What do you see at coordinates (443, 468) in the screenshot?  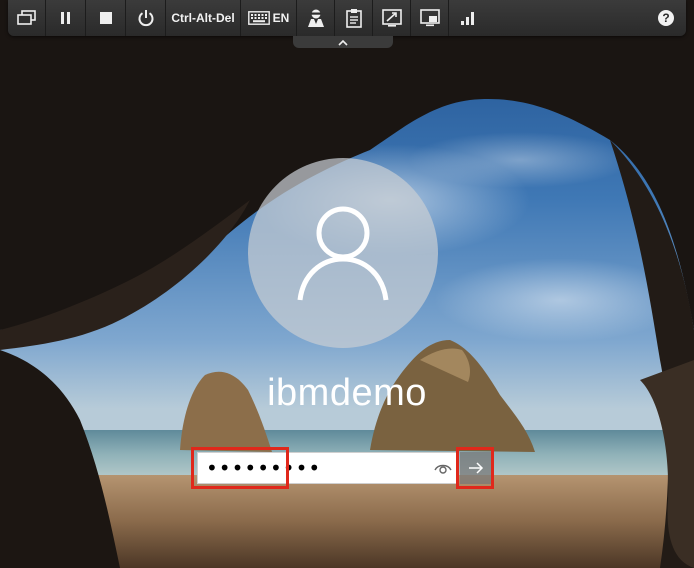 I see `eye-icon` at bounding box center [443, 468].